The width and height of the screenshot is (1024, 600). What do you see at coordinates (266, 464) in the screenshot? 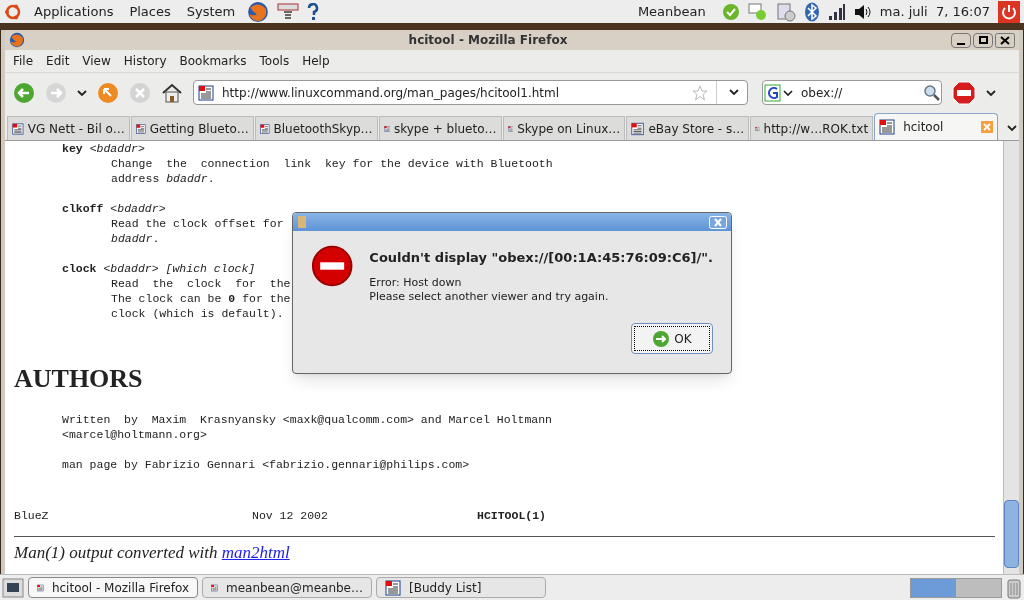
I see `author-text: man page by Fabrizio Gennari <fabrizio.gennari@philips.com>` at bounding box center [266, 464].